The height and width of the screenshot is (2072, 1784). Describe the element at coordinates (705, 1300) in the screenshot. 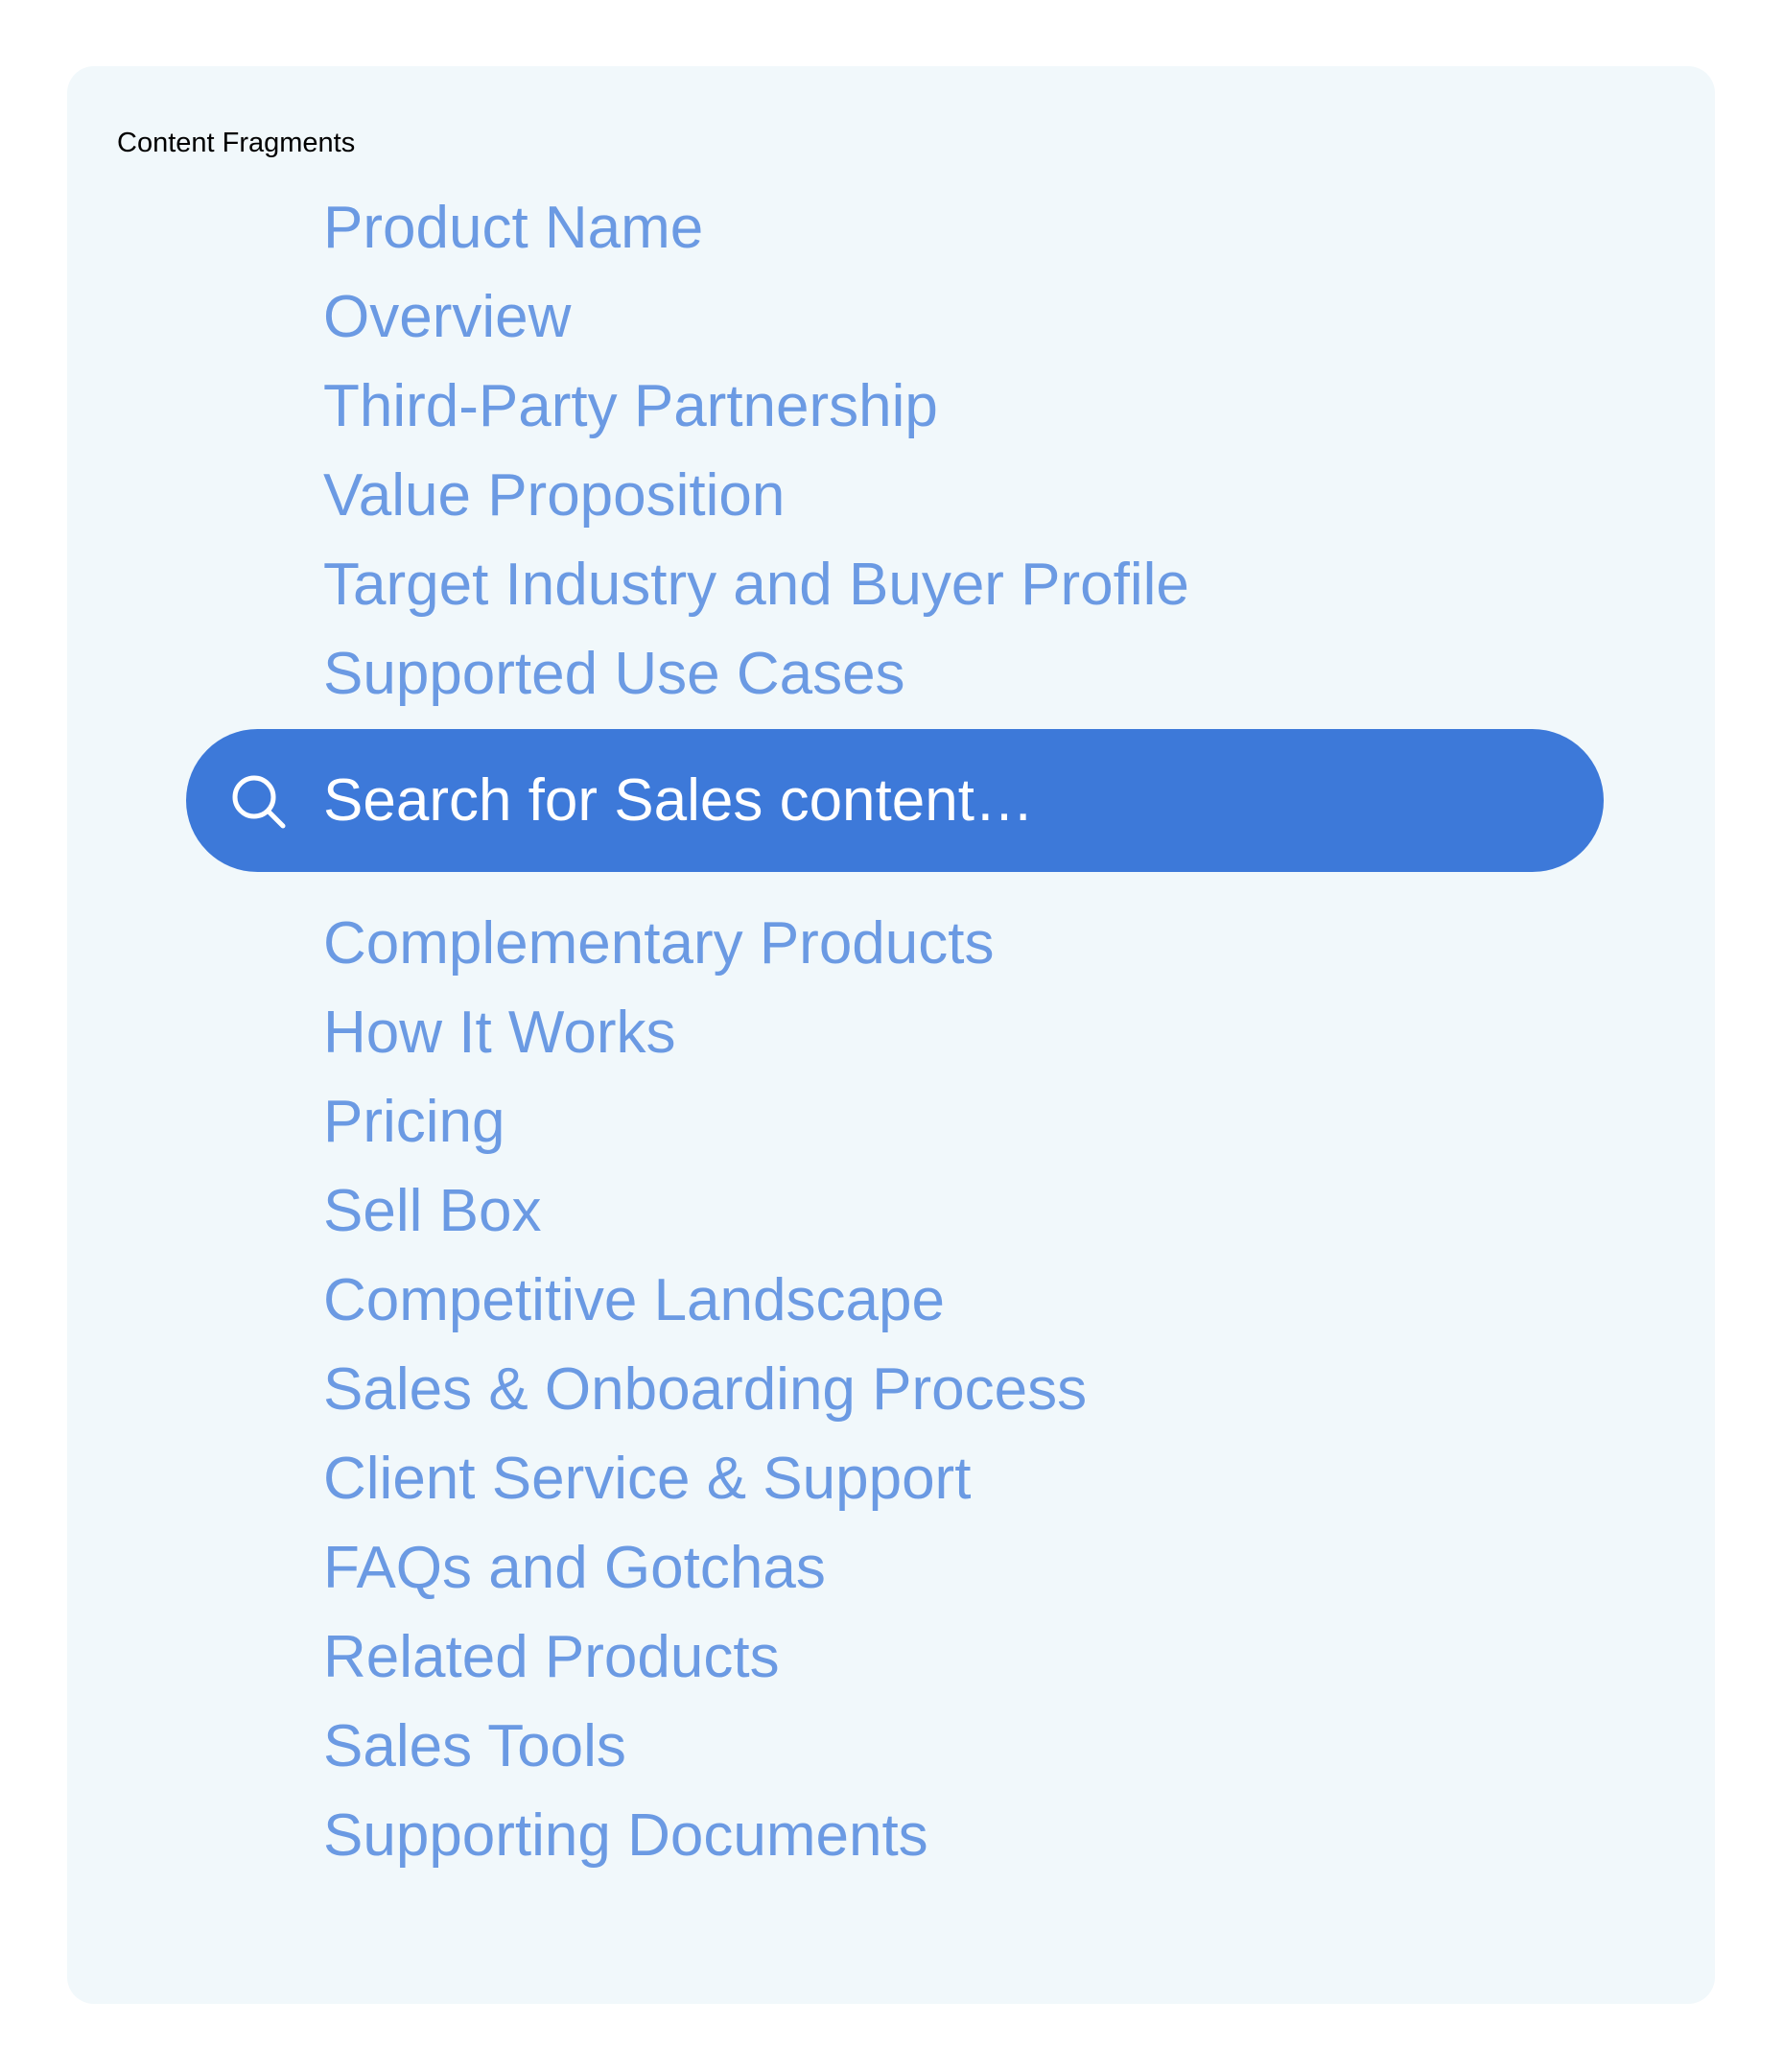

I see `fragment-item-competitive-landscape: Competitive Landscape` at that location.